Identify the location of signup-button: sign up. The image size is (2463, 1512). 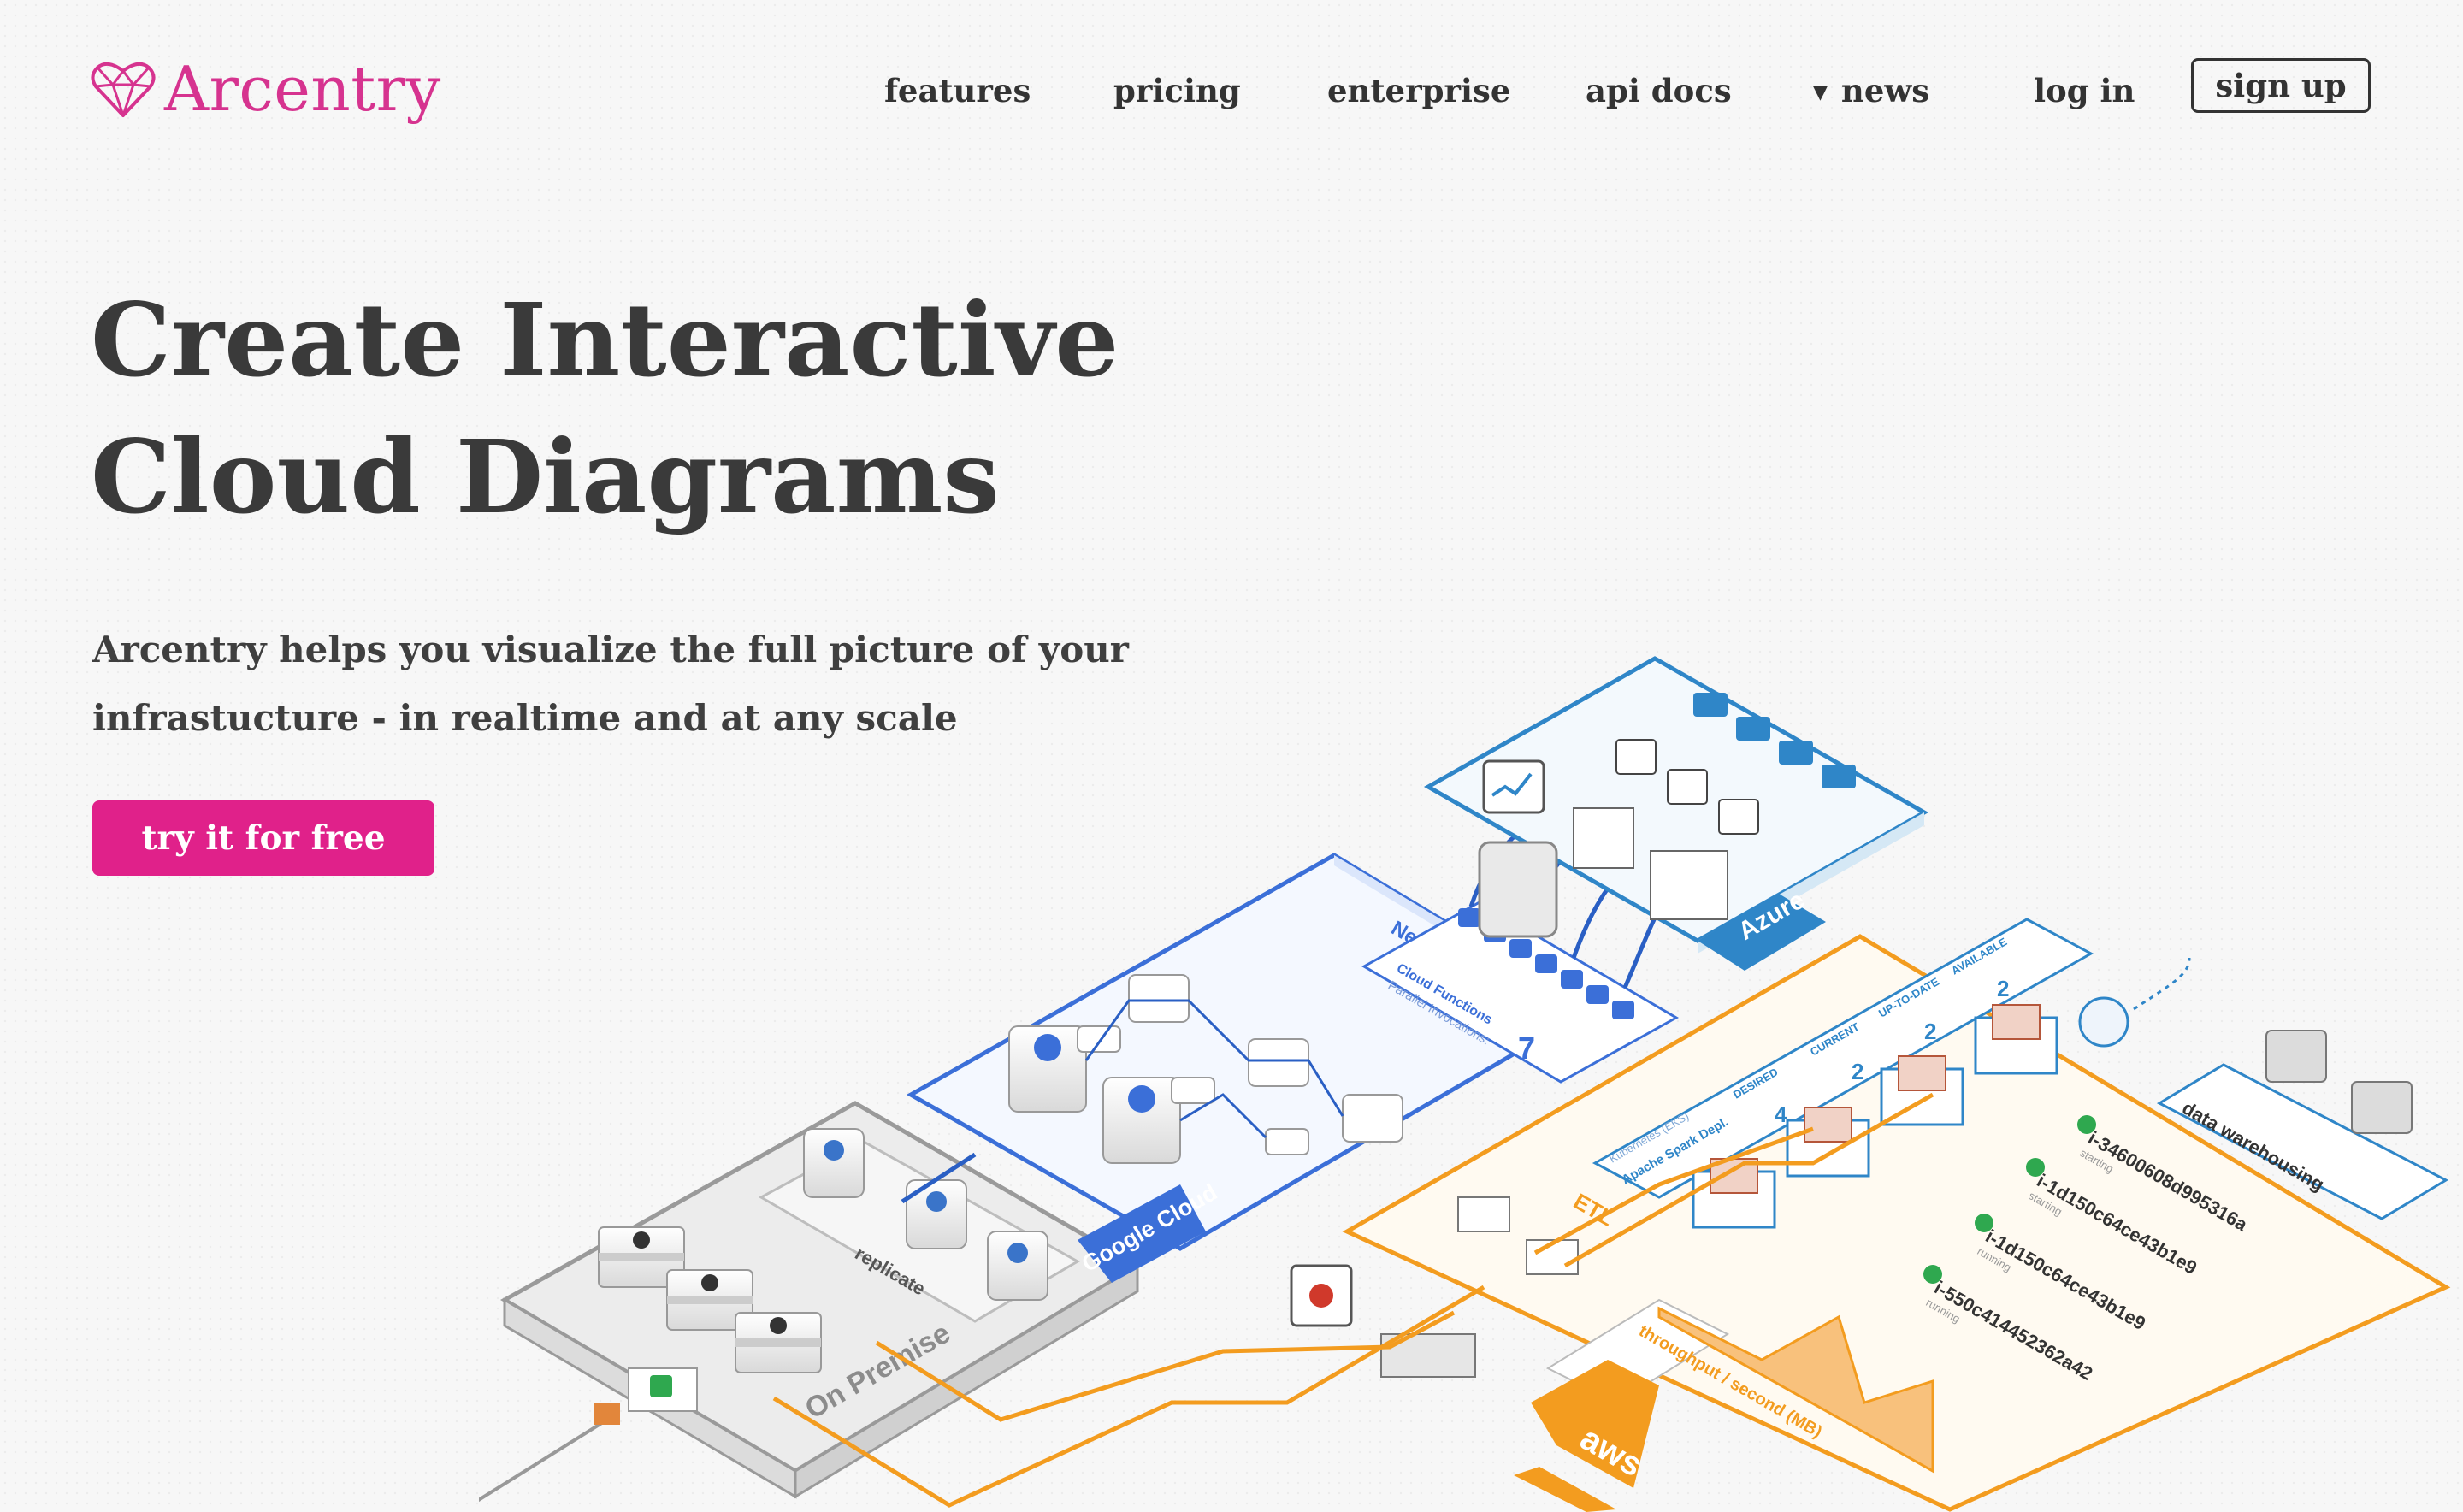
(2281, 85).